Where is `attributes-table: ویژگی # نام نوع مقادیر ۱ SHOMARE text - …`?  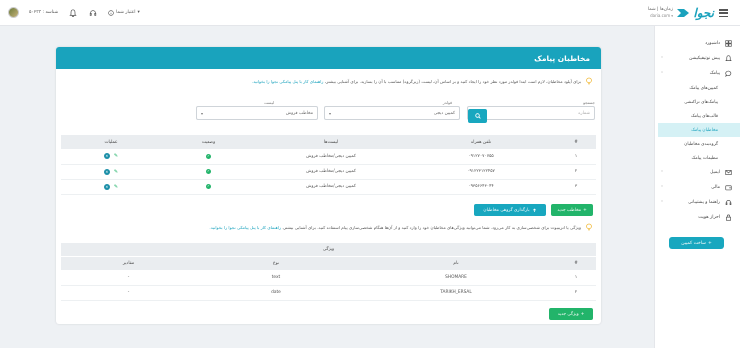 attributes-table: ویژگی # نام نوع مقادیر ۱ SHOMARE text - … is located at coordinates (328, 272).